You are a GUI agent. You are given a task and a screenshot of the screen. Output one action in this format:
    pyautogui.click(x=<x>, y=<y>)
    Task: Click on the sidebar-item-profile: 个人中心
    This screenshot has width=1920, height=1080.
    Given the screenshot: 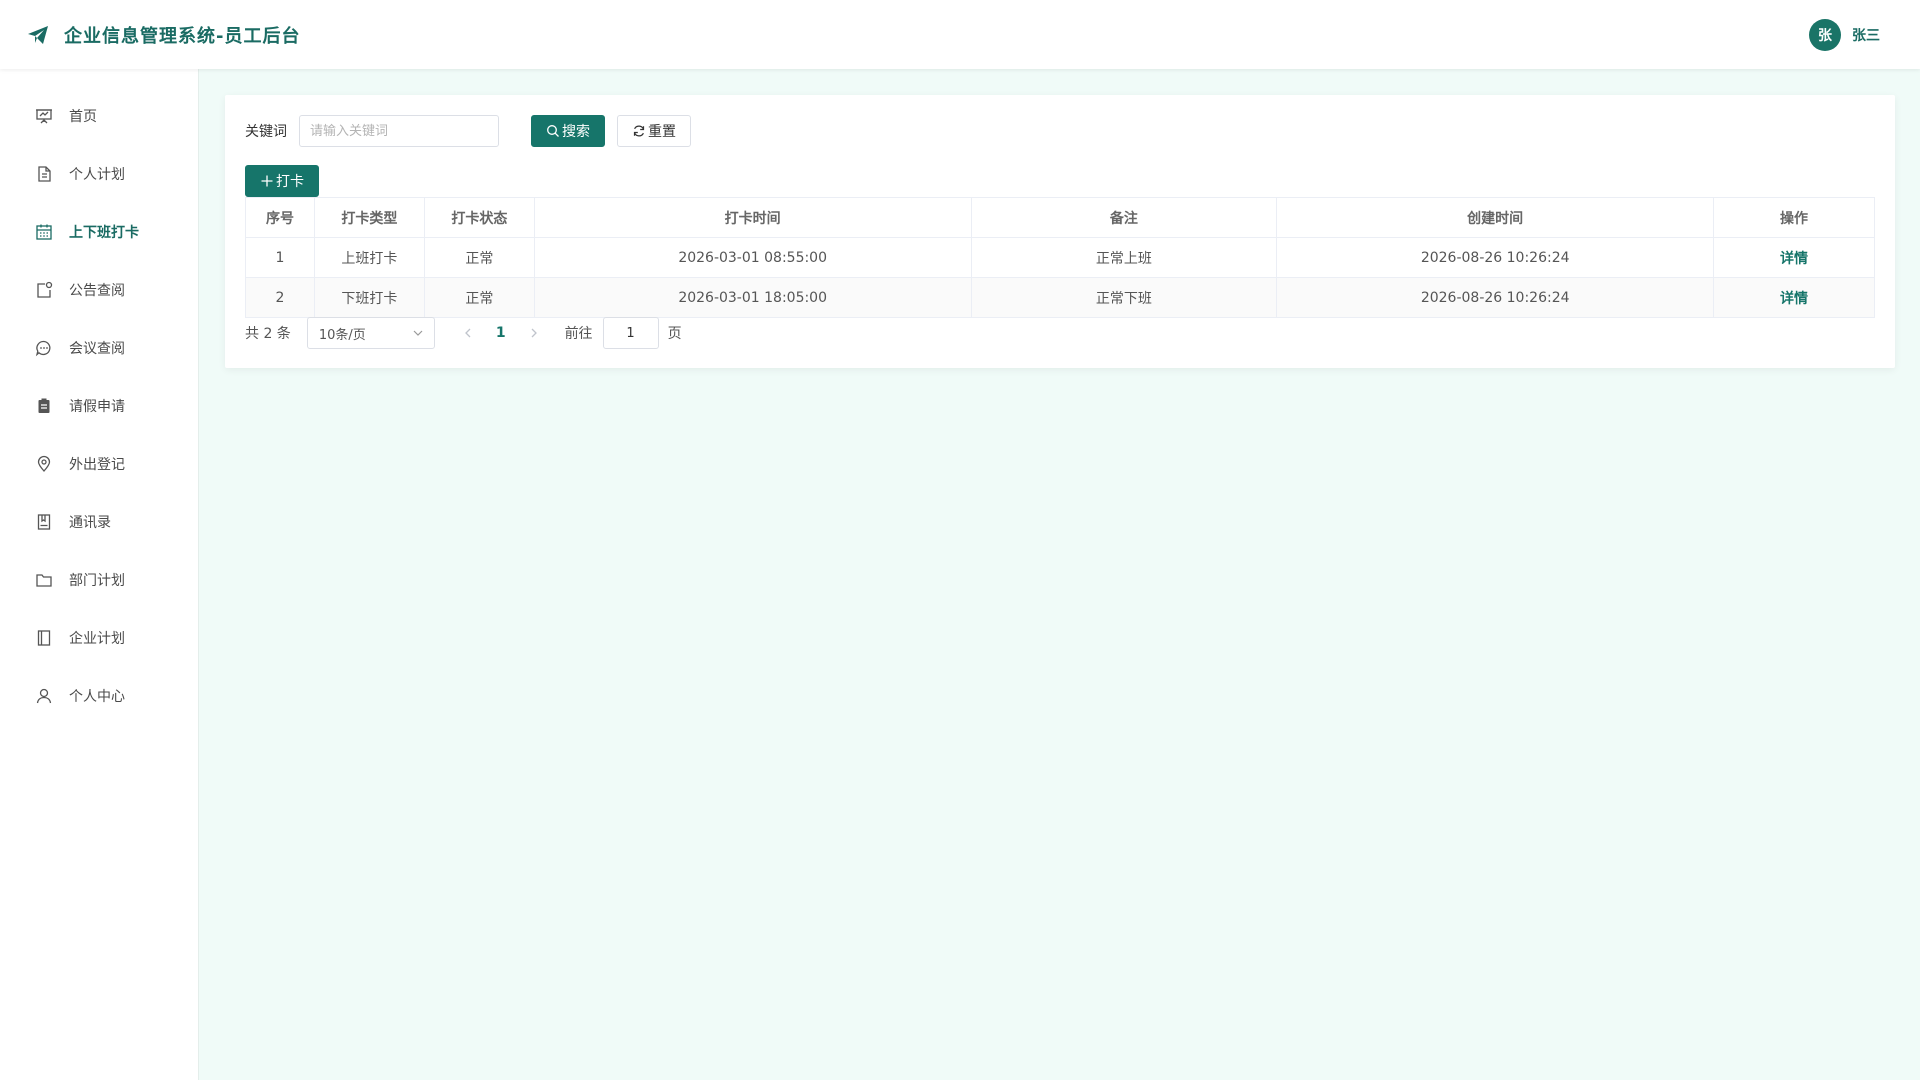 What is the action you would take?
    pyautogui.click(x=99, y=696)
    